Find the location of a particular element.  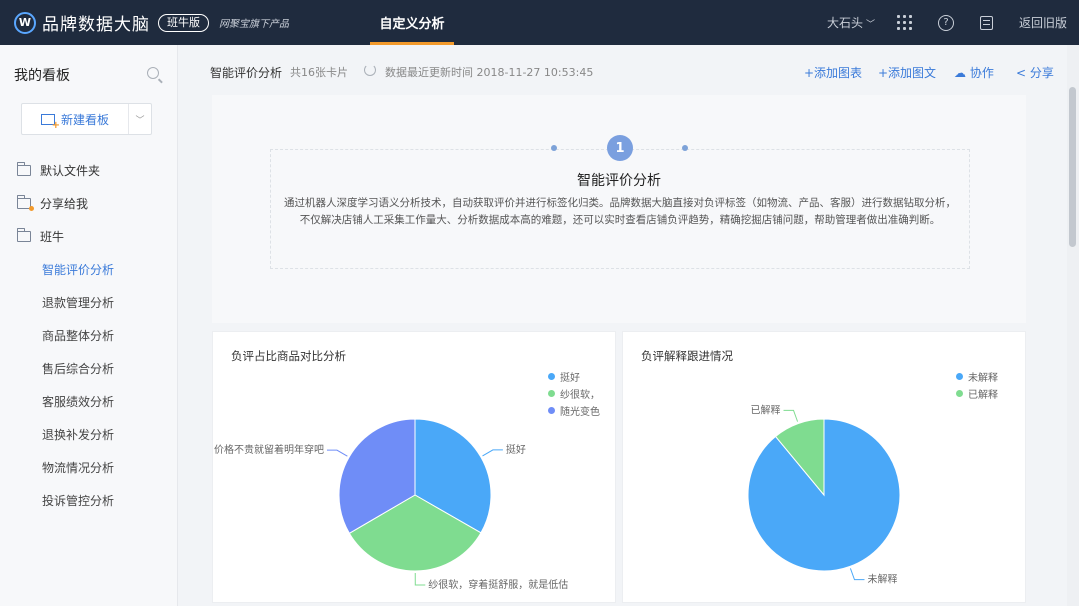

intro-title: 智能评价分析 is located at coordinates (619, 181).